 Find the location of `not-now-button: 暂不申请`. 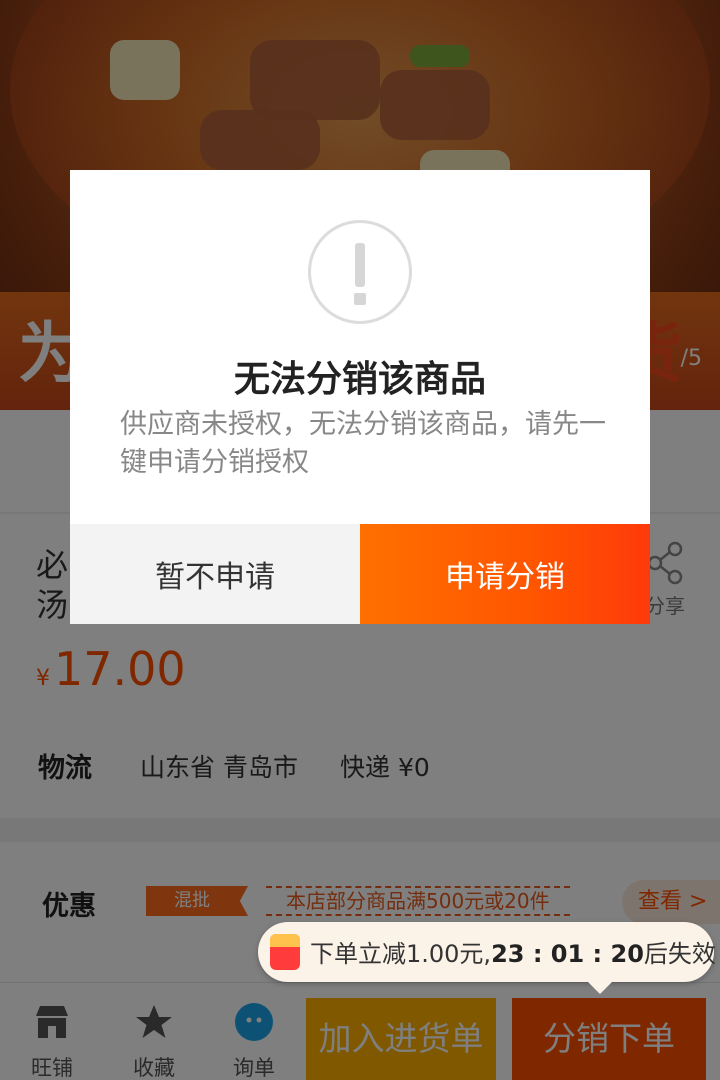

not-now-button: 暂不申请 is located at coordinates (215, 574).